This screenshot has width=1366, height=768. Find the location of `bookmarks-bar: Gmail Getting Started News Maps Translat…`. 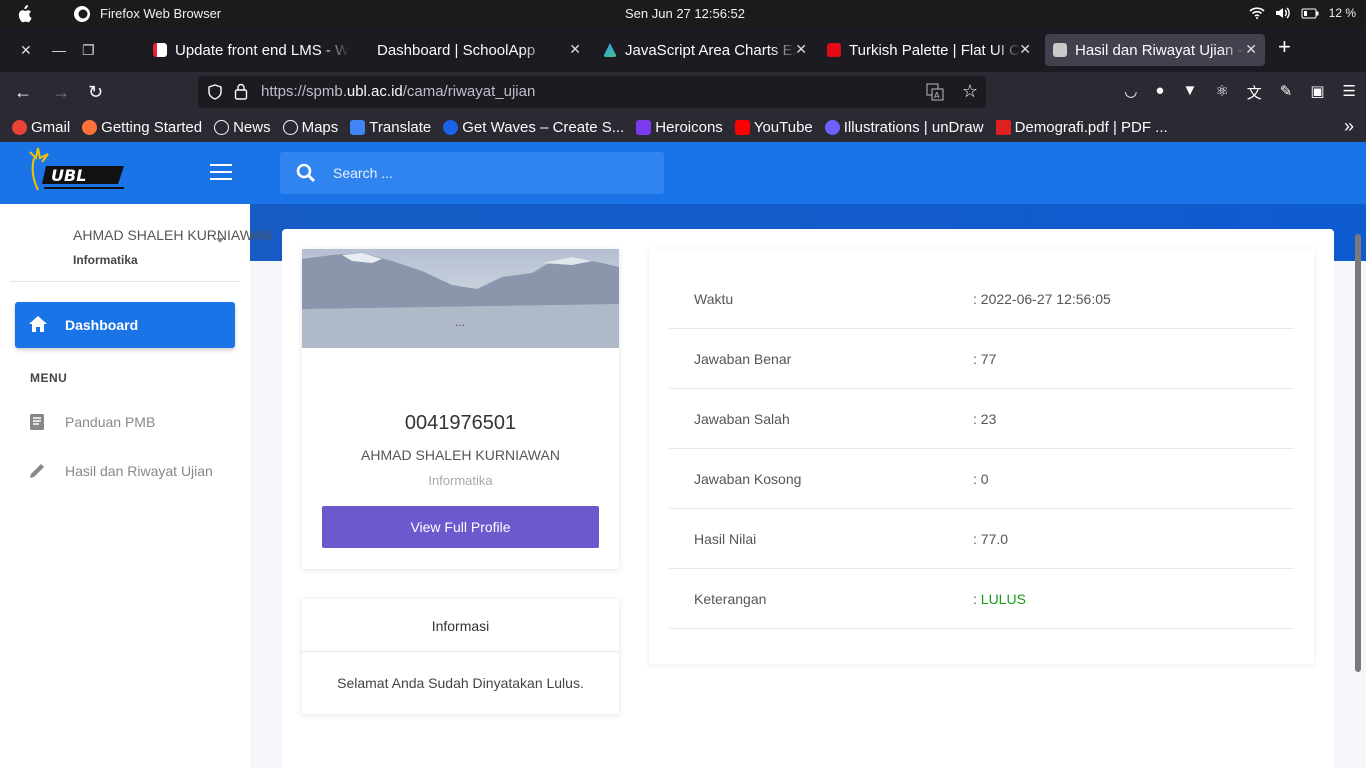

bookmarks-bar: Gmail Getting Started News Maps Translat… is located at coordinates (683, 127).